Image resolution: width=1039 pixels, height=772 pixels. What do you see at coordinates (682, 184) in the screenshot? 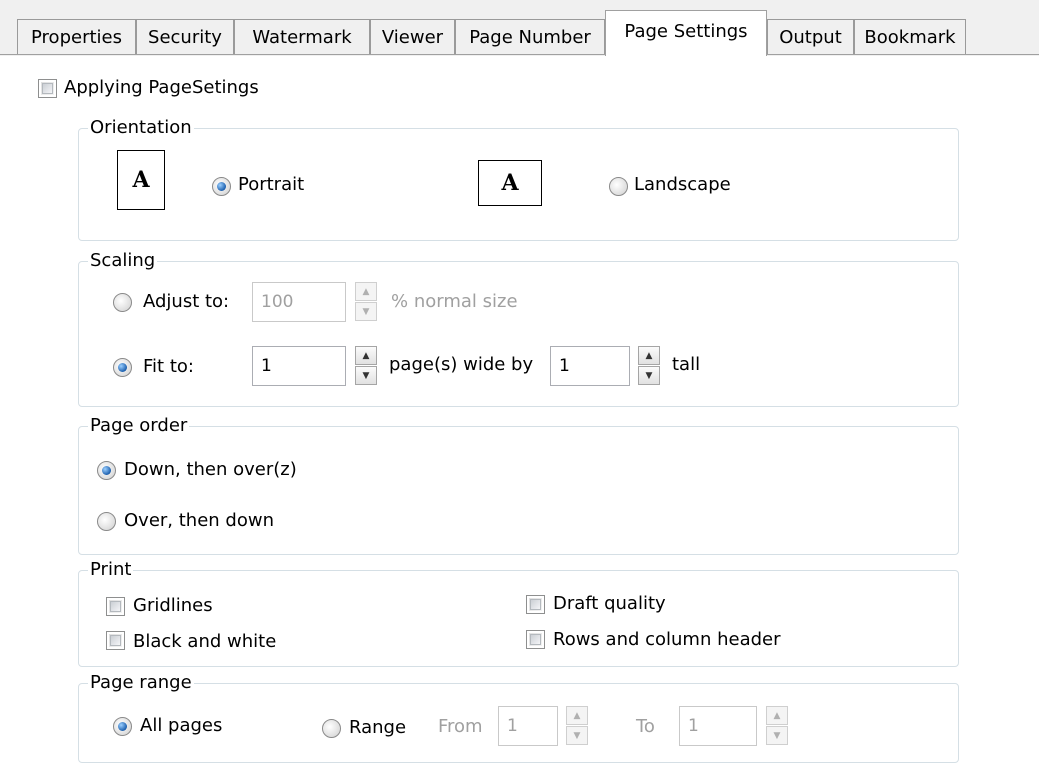
I see `landscape-label: Landscape` at bounding box center [682, 184].